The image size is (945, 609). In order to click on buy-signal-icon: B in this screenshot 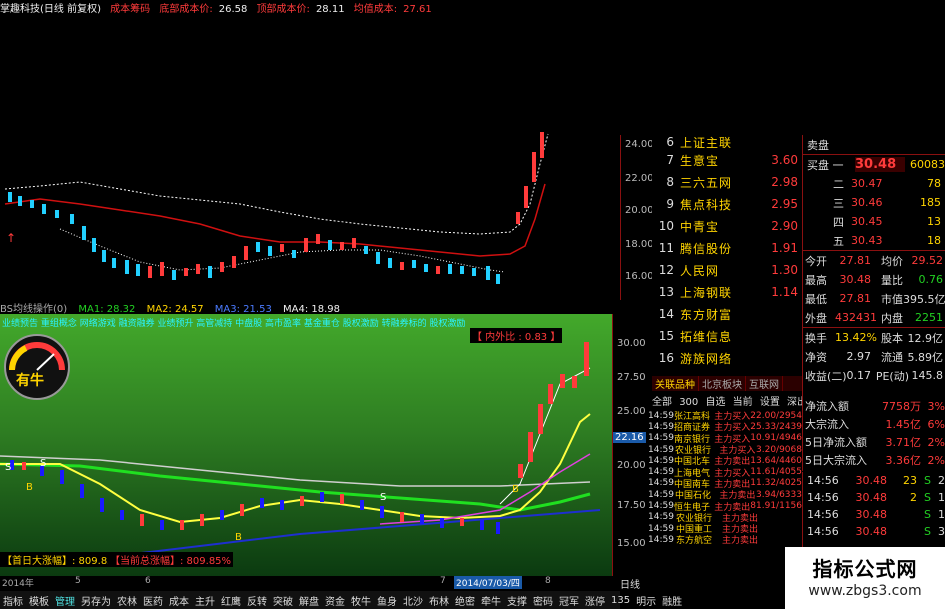, I will do `click(29, 487)`.